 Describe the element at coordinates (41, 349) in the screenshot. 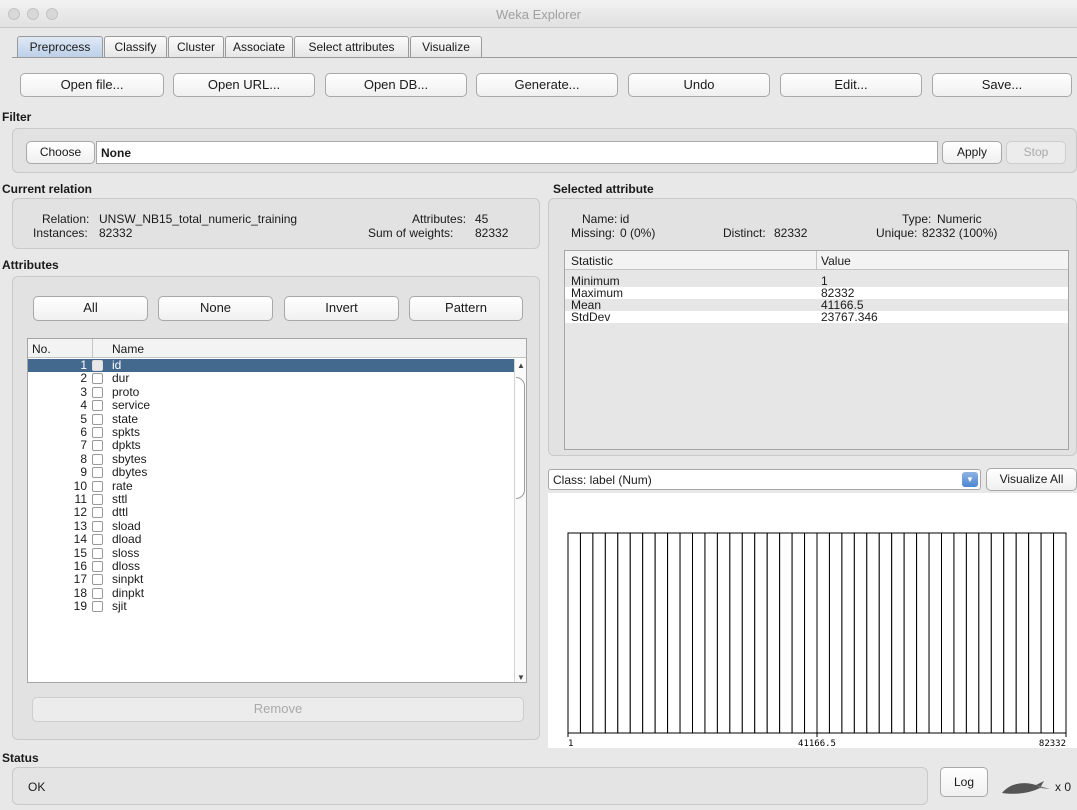

I see `column-header-no: No.` at that location.